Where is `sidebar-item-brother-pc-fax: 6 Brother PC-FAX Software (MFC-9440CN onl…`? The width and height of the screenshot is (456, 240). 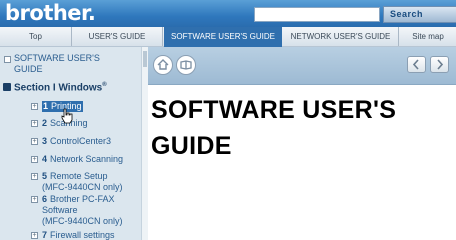 sidebar-item-brother-pc-fax: 6 Brother PC-FAX Software (MFC-9440CN onl… is located at coordinates (90, 210).